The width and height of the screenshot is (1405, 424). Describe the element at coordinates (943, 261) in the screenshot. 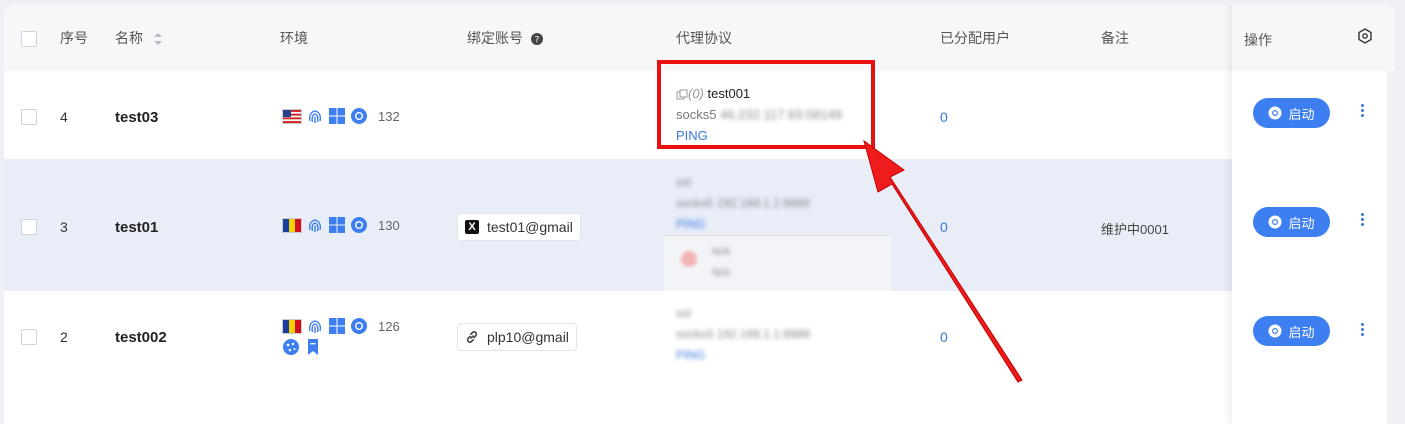

I see `annotation-arrow` at that location.